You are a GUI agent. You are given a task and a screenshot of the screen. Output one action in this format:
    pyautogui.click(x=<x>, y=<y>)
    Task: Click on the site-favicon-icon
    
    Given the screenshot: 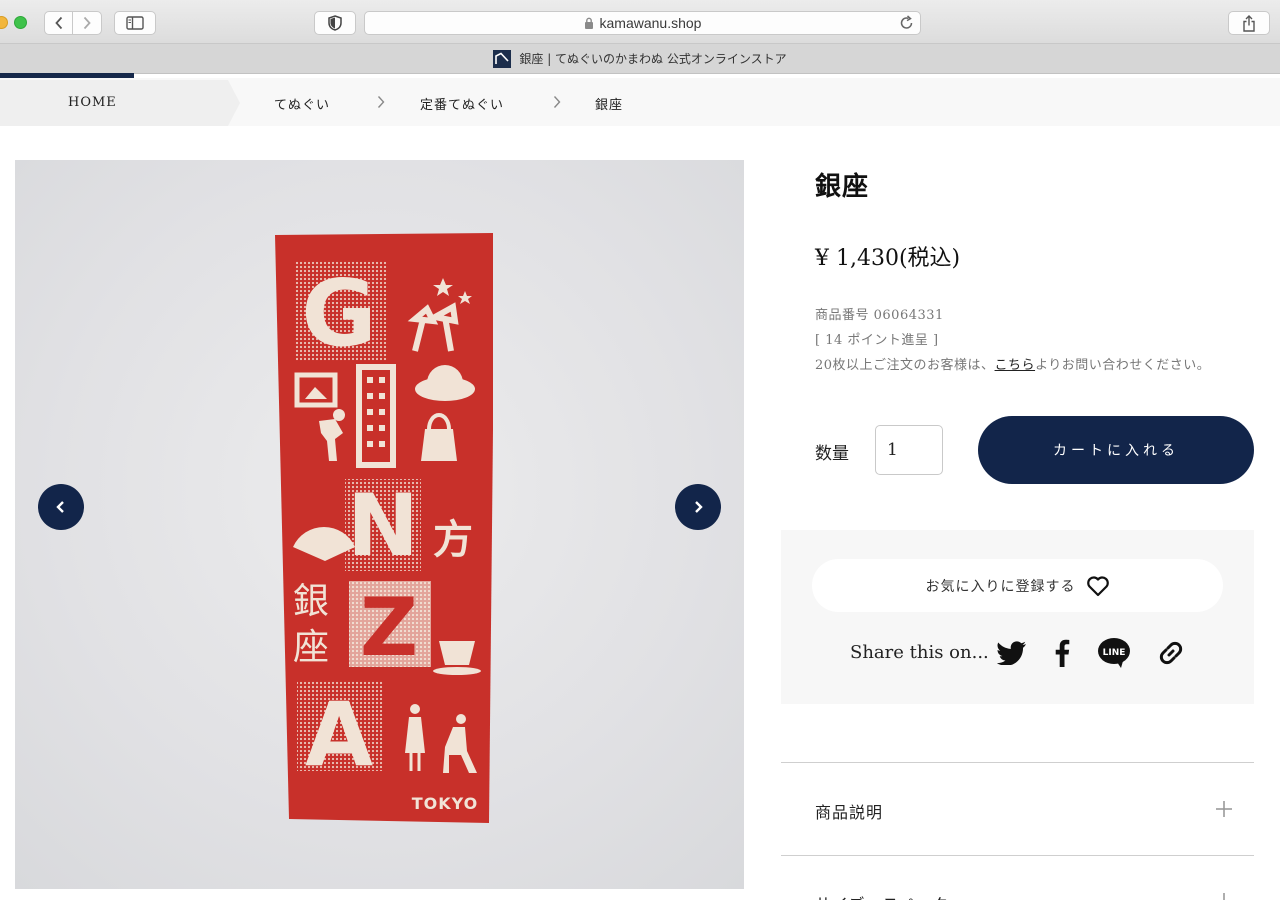 What is the action you would take?
    pyautogui.click(x=502, y=58)
    